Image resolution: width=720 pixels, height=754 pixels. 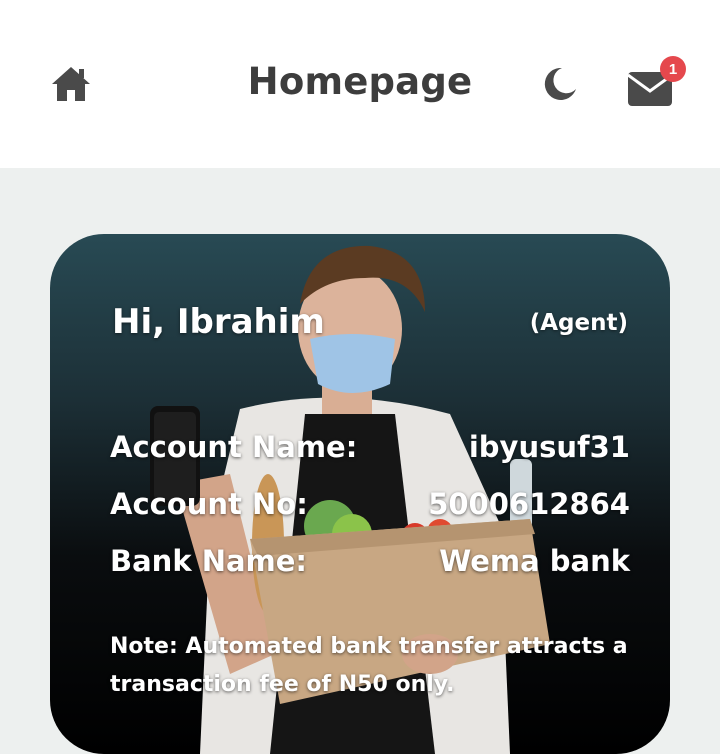 I want to click on page-title: Homepage, so click(x=360, y=81).